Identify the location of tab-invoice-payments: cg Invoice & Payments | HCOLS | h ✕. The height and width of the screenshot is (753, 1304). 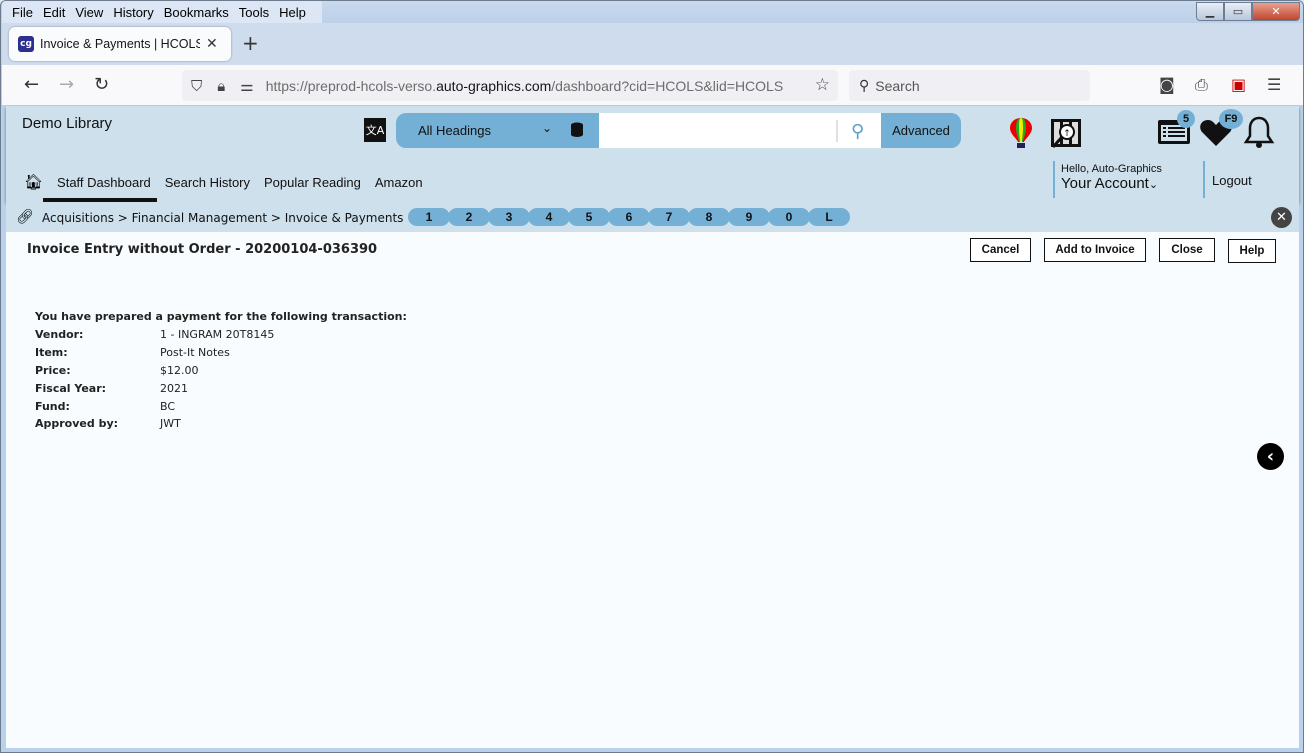
(120, 44).